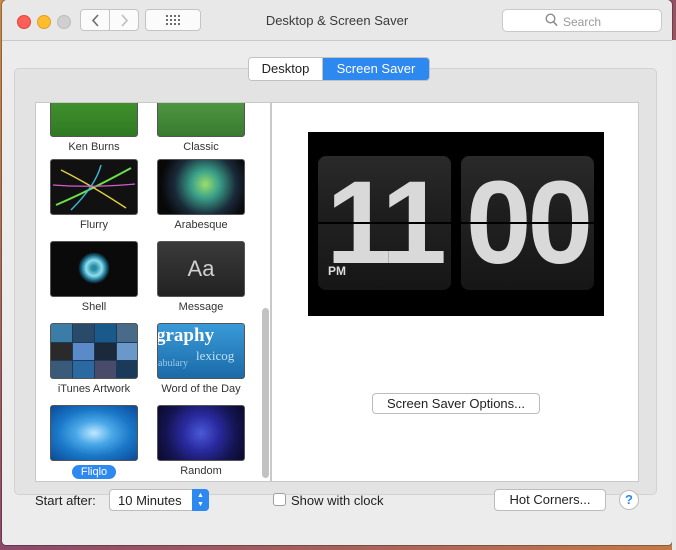 Image resolution: width=676 pixels, height=550 pixels. I want to click on word-of-the-day-thumbnail: graphy lexicog abulary, so click(201, 351).